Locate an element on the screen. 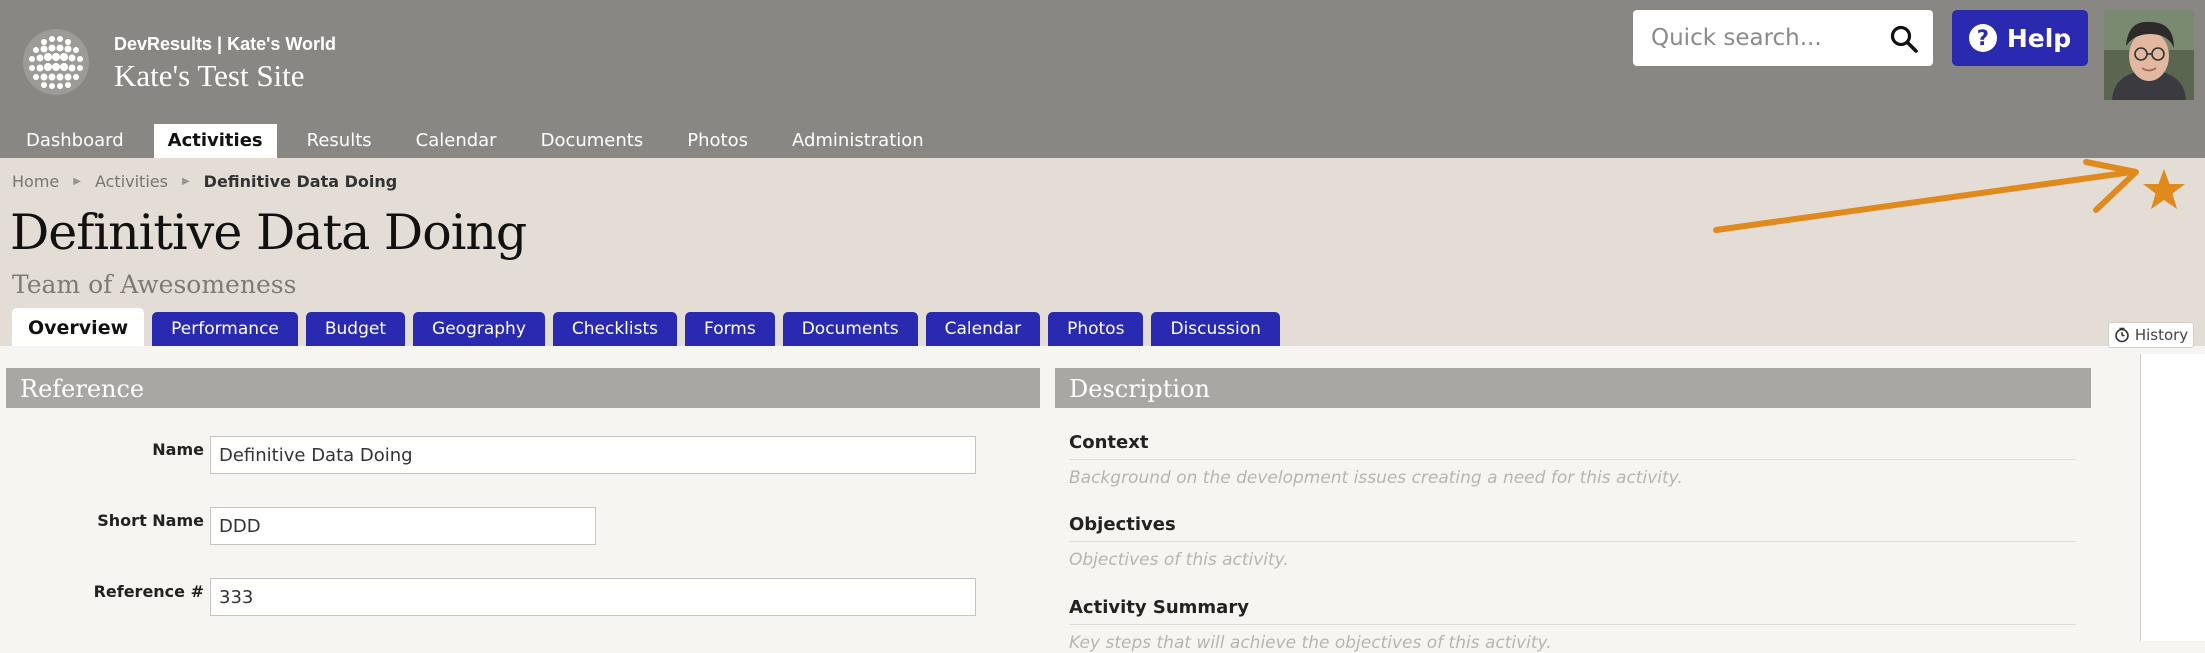  tab-discussion: Discussion is located at coordinates (1215, 329).